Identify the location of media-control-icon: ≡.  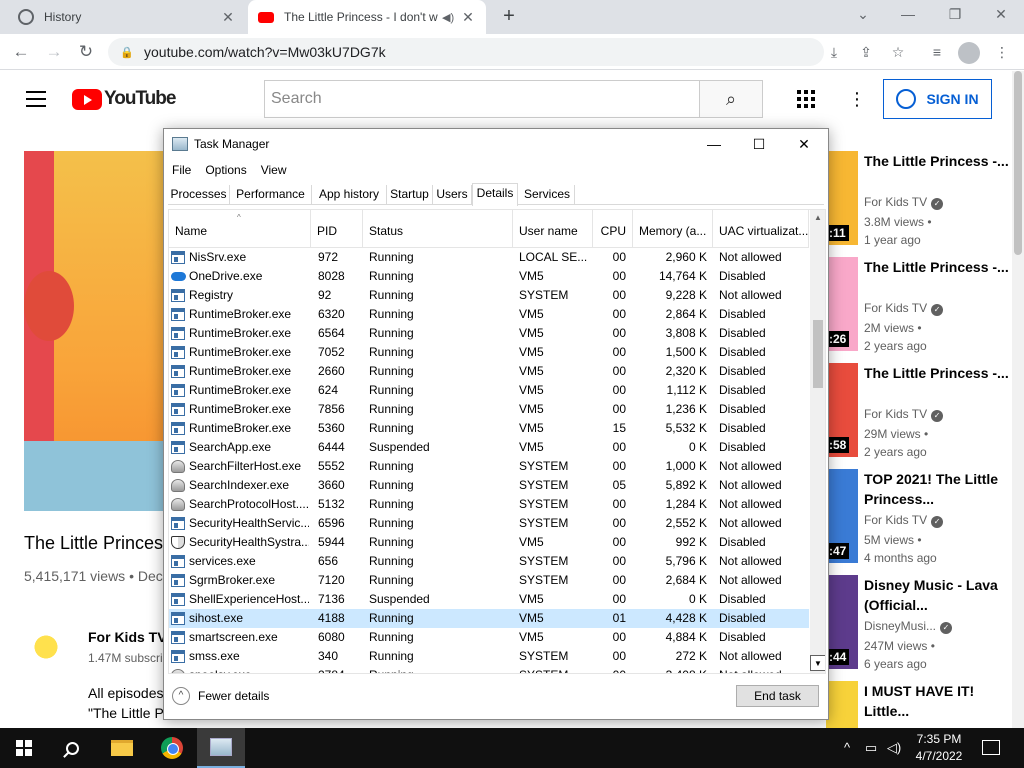
(937, 52).